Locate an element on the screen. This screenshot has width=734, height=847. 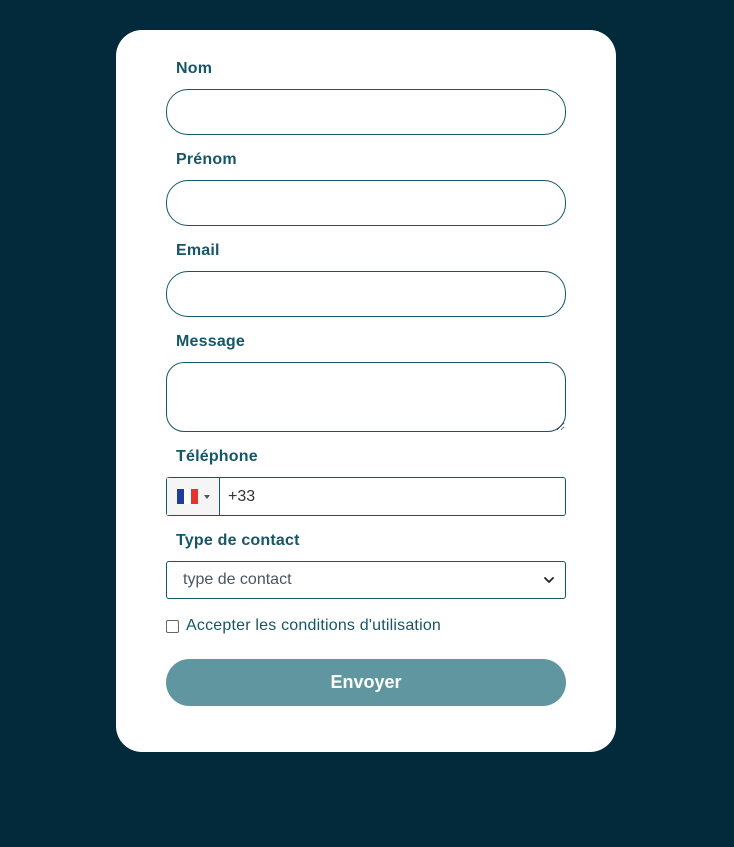
telephone-field is located at coordinates (366, 496).